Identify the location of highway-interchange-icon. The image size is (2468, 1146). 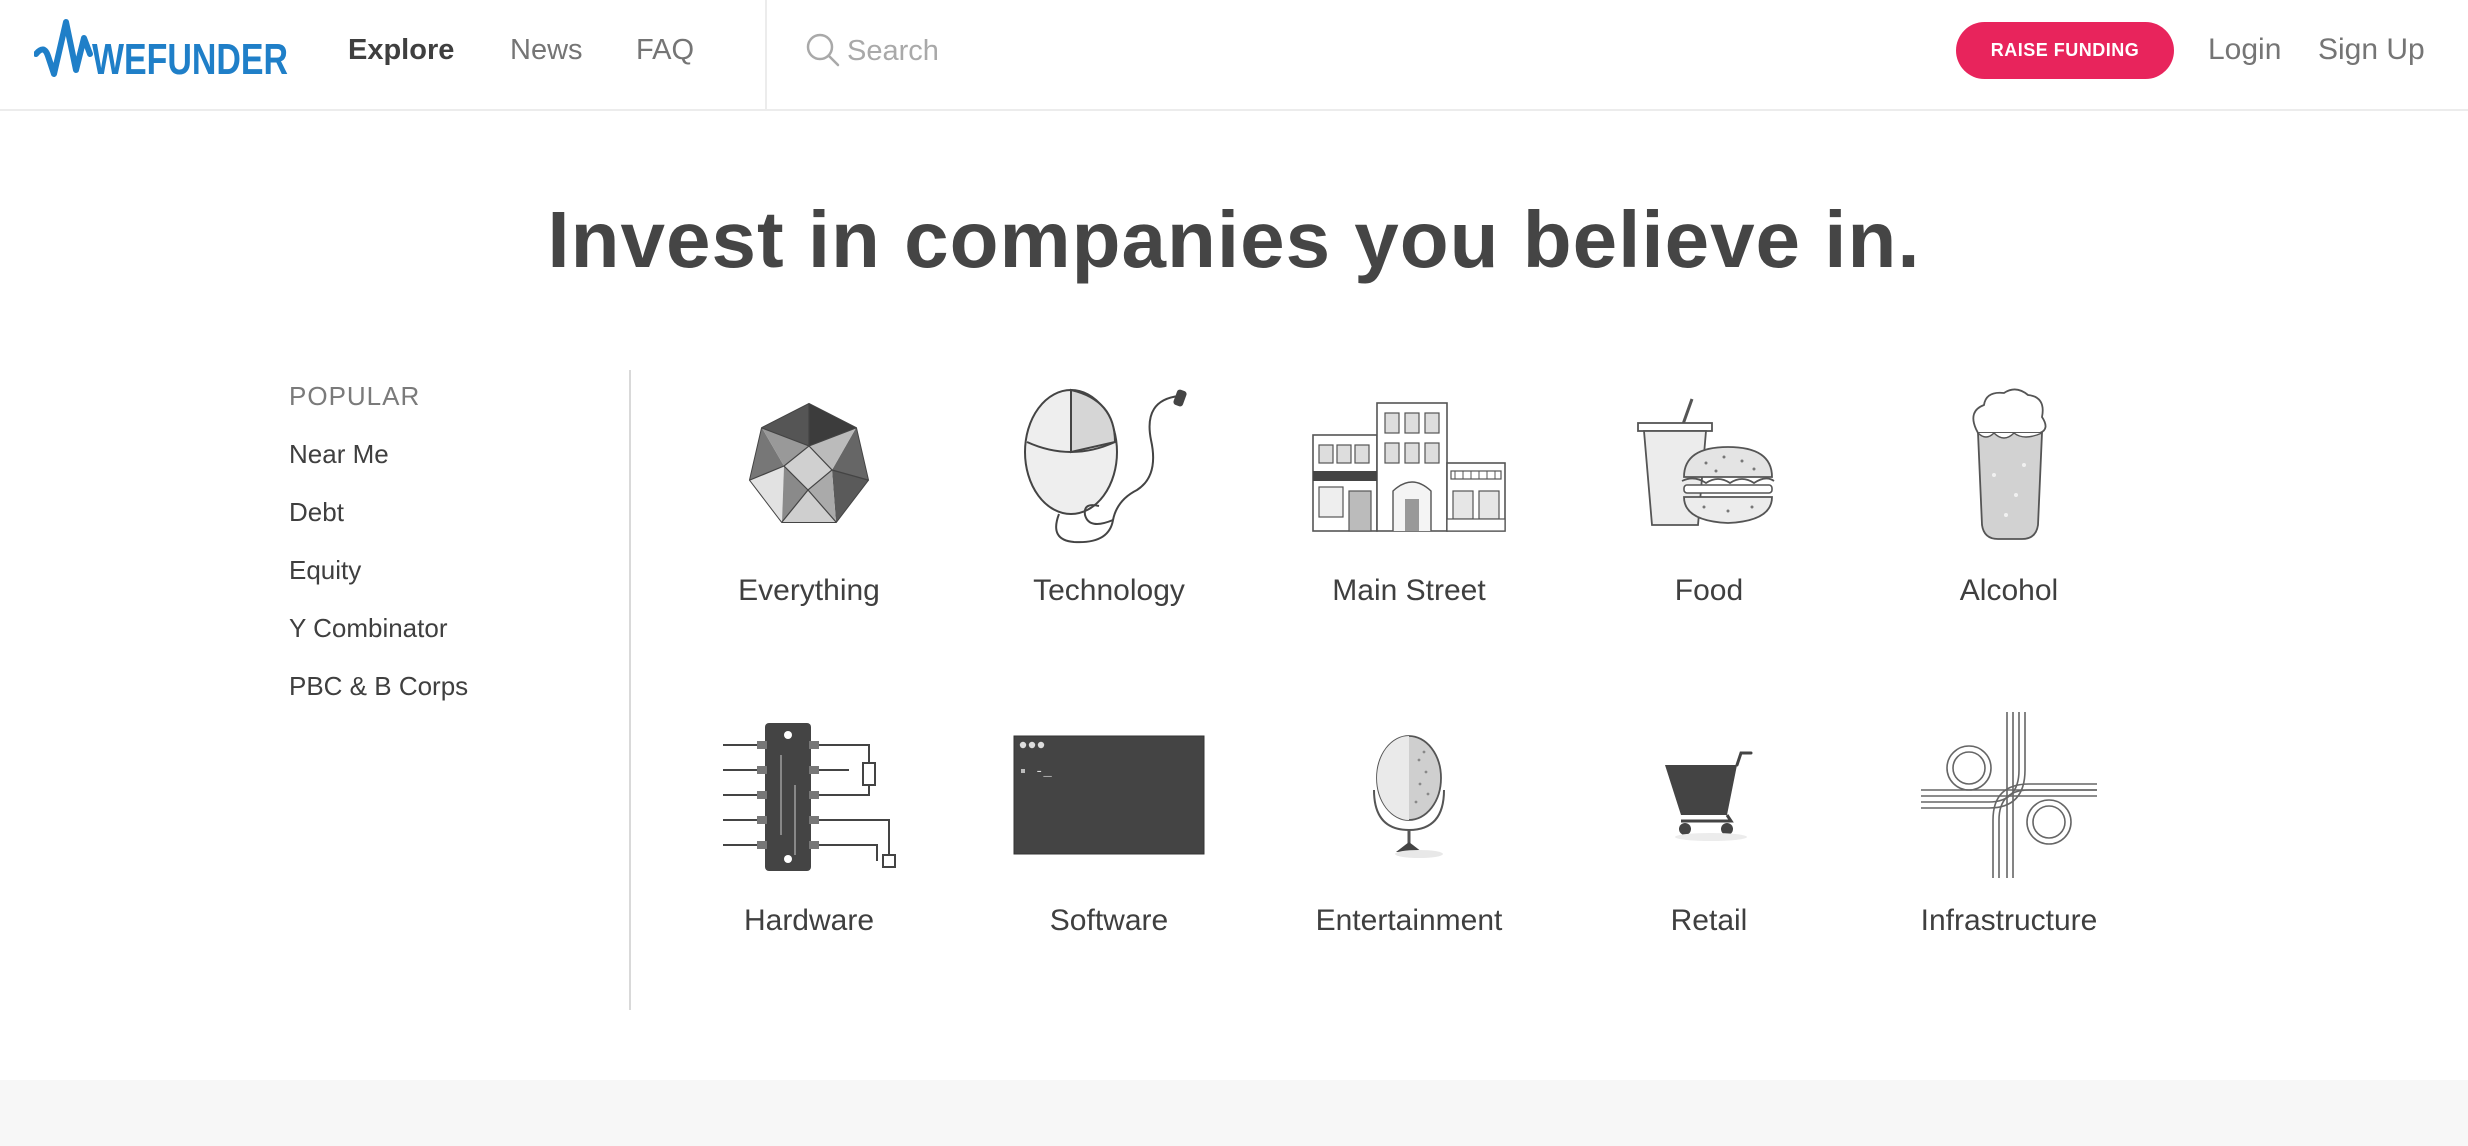
(2009, 795).